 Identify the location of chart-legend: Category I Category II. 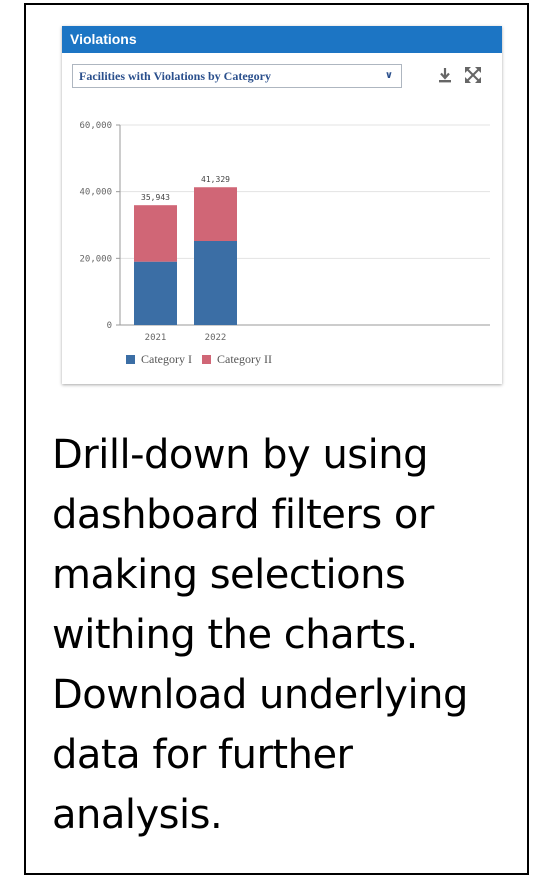
(204, 359).